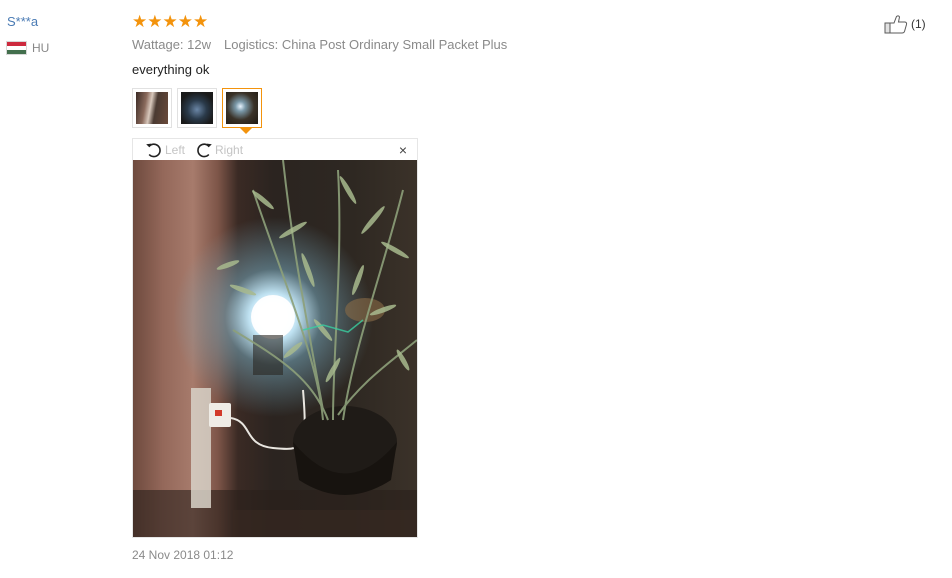  What do you see at coordinates (275, 149) in the screenshot?
I see `viewer-toolbar: Left Right ×` at bounding box center [275, 149].